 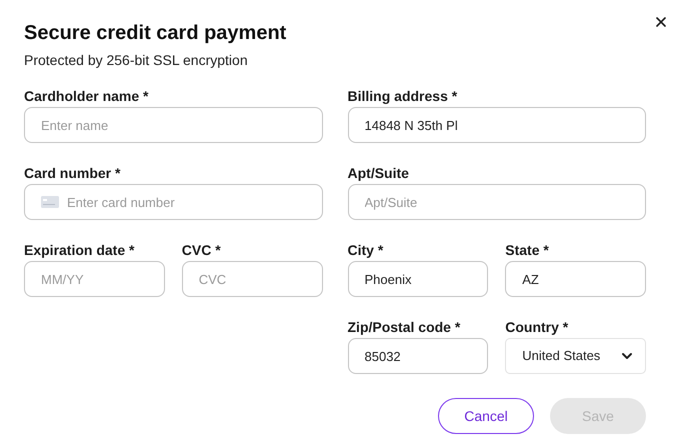 What do you see at coordinates (87, 96) in the screenshot?
I see `field-label: Cardholder name *` at bounding box center [87, 96].